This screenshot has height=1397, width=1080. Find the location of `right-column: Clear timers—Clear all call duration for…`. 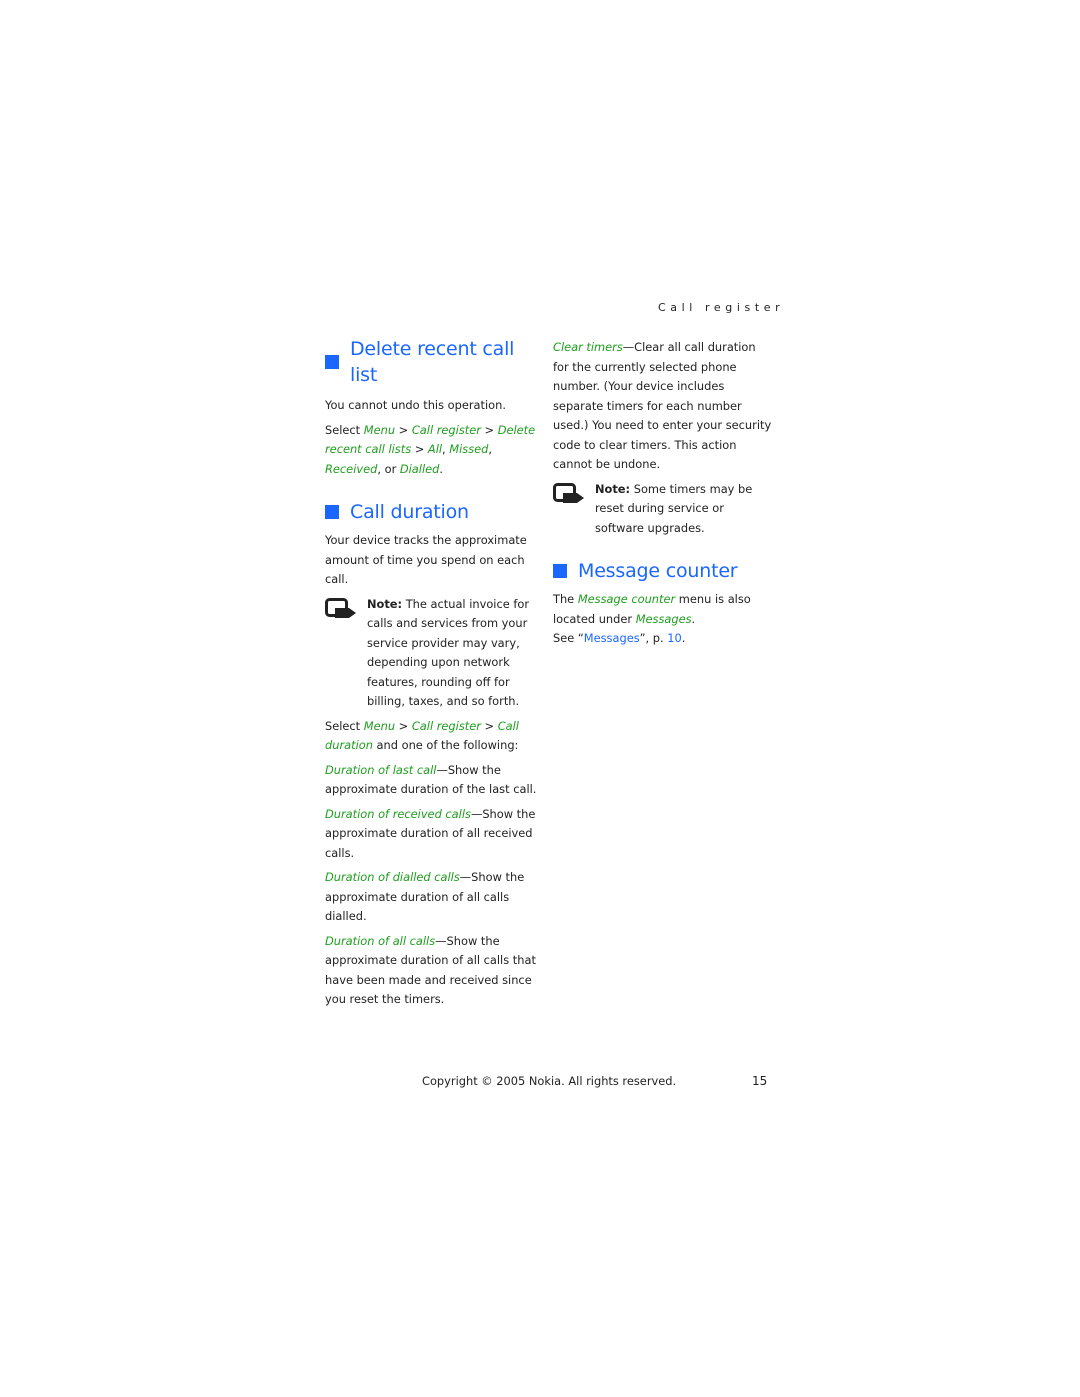

right-column: Clear timers—Clear all call duration for… is located at coordinates (663, 496).